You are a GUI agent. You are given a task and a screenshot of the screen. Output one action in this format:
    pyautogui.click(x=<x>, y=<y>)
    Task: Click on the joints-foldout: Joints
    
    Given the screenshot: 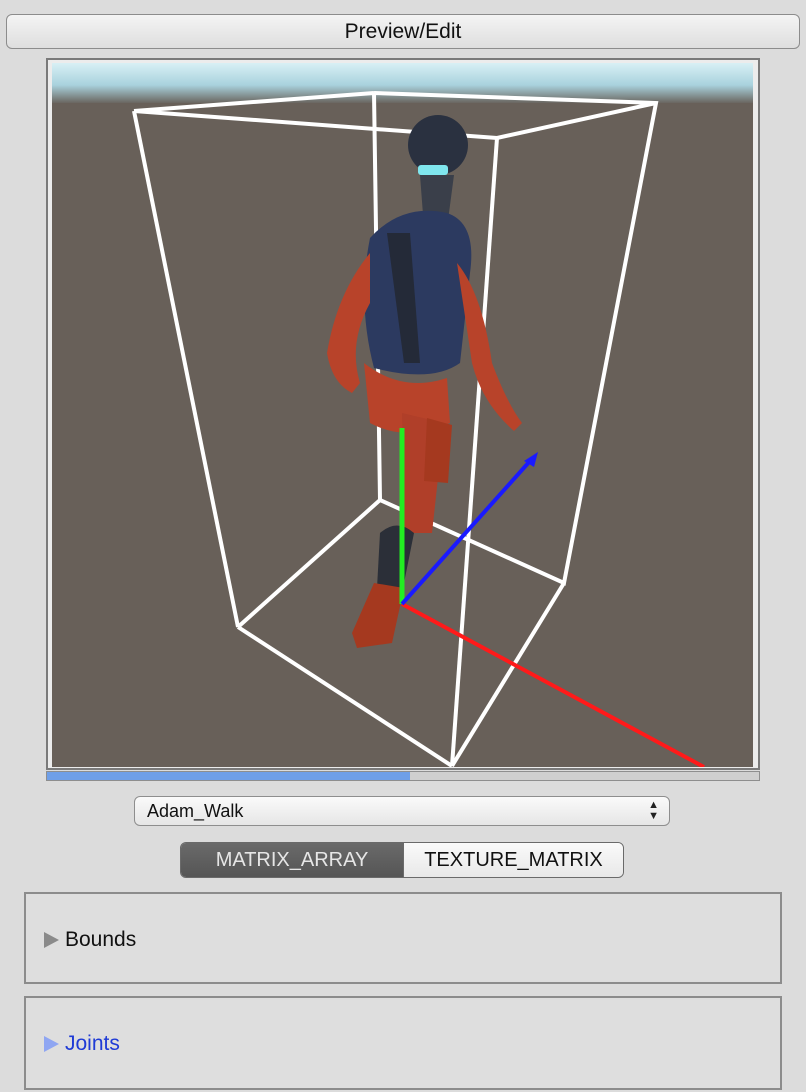 What is the action you would take?
    pyautogui.click(x=82, y=1044)
    